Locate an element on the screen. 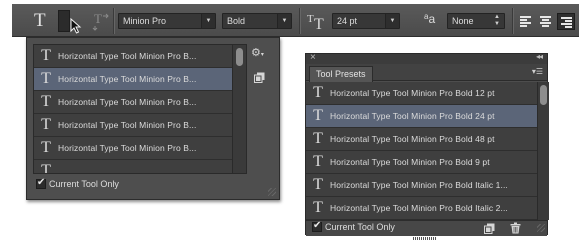 The width and height of the screenshot is (579, 242). spinner-arrows-icon: ▲ ▼ is located at coordinates (497, 20).